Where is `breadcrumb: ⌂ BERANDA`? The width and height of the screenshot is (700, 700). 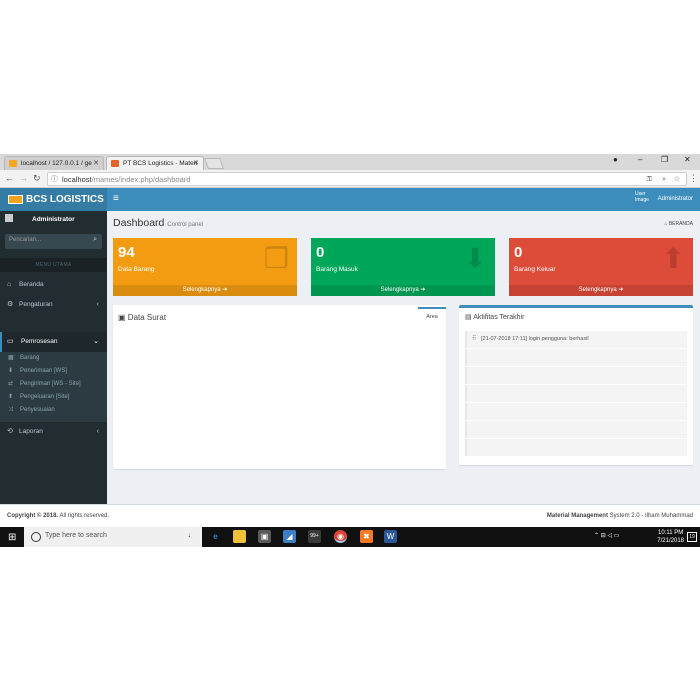
breadcrumb: ⌂ BERANDA is located at coordinates (678, 224).